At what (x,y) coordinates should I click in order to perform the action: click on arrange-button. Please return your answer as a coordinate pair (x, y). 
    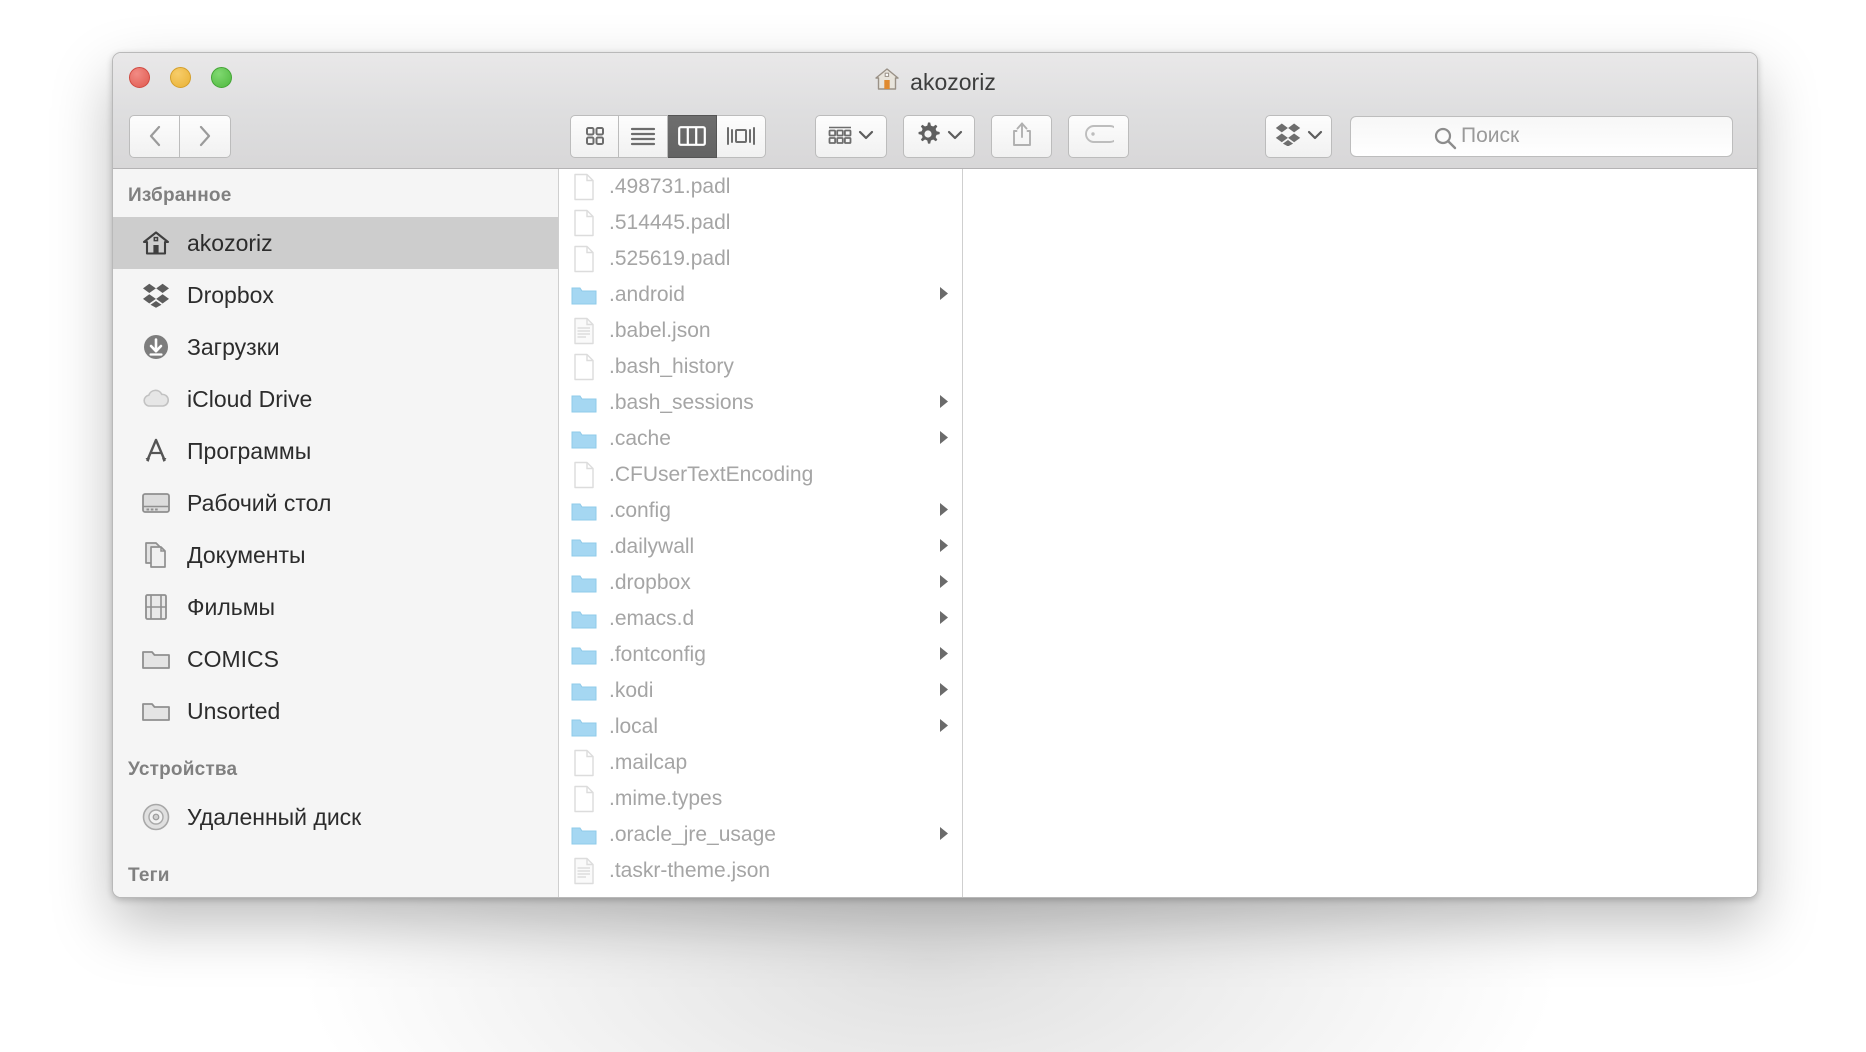
    Looking at the image, I should click on (851, 136).